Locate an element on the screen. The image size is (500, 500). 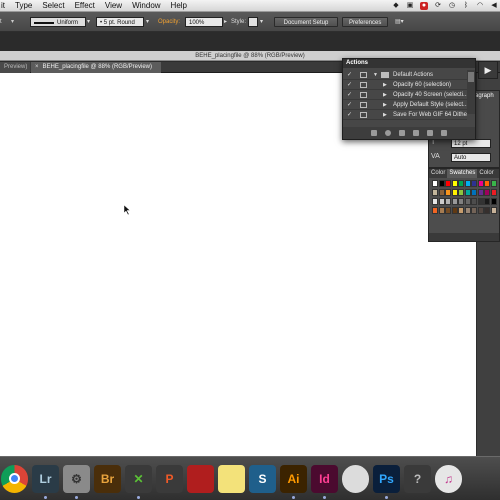
scrollbar-thumb is located at coordinates (471, 77).